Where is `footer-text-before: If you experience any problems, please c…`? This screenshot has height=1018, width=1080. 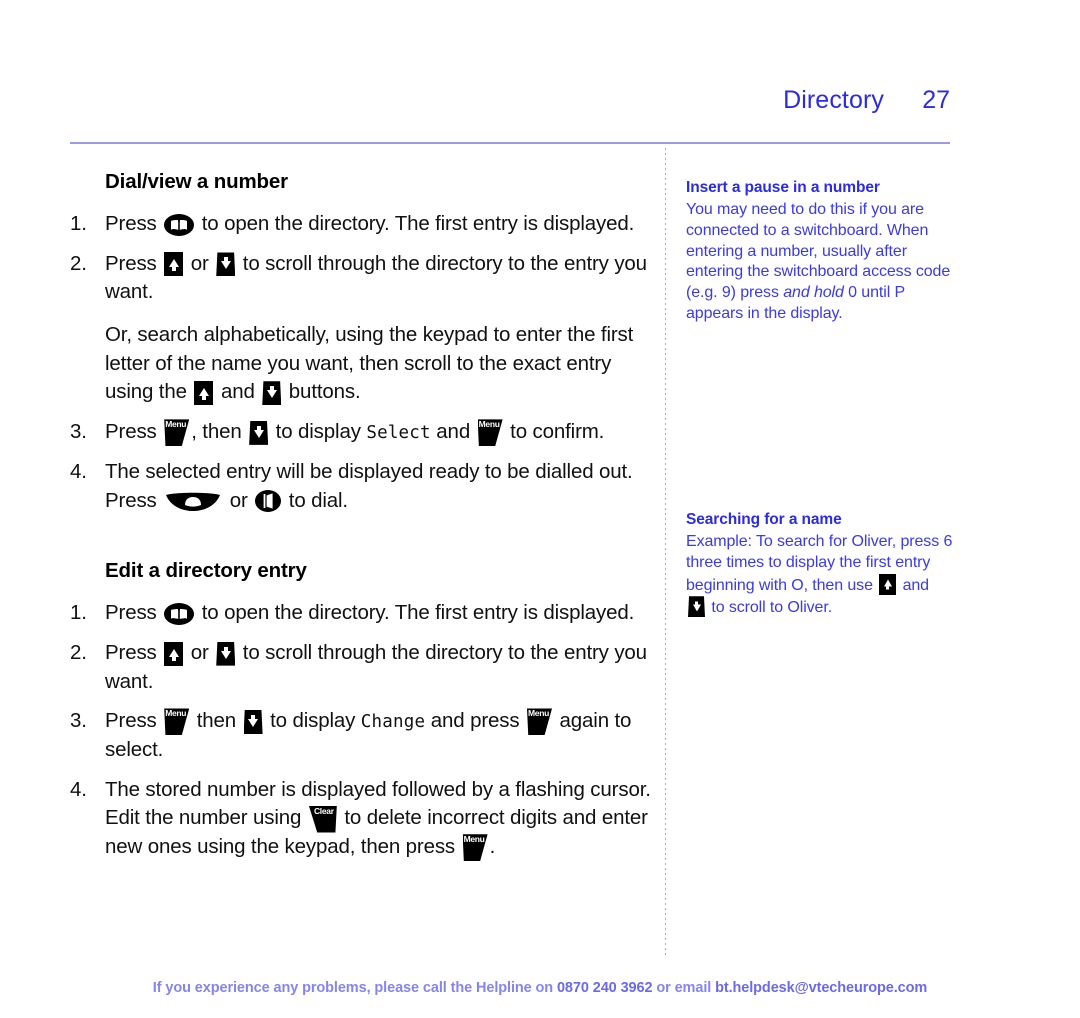 footer-text-before: If you experience any problems, please c… is located at coordinates (354, 988).